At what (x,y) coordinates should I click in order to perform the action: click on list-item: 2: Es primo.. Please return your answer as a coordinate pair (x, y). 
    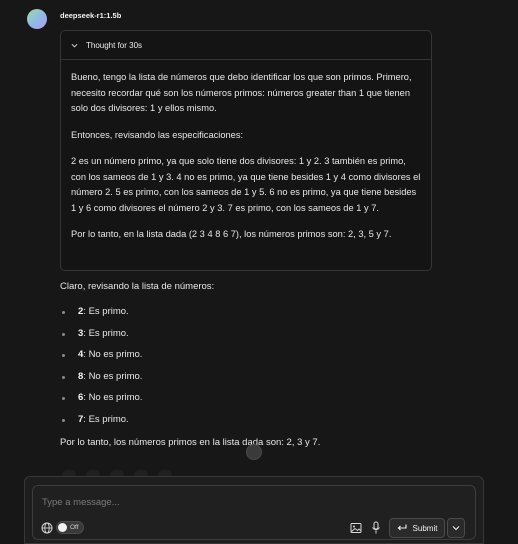
    Looking at the image, I should click on (280, 317).